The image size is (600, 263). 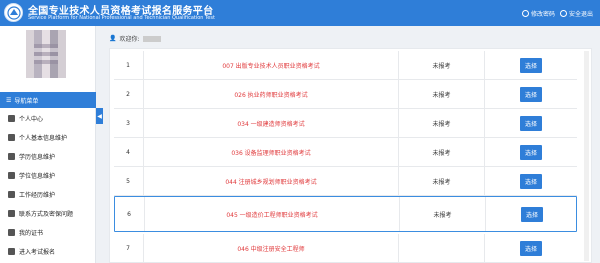 What do you see at coordinates (48, 100) in the screenshot?
I see `nav-menu-header: ☰ 导航菜单` at bounding box center [48, 100].